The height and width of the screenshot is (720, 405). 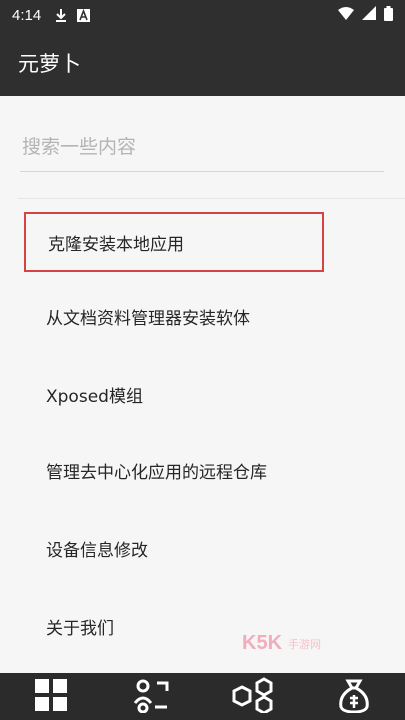 I want to click on status-time: 4:14, so click(x=27, y=15).